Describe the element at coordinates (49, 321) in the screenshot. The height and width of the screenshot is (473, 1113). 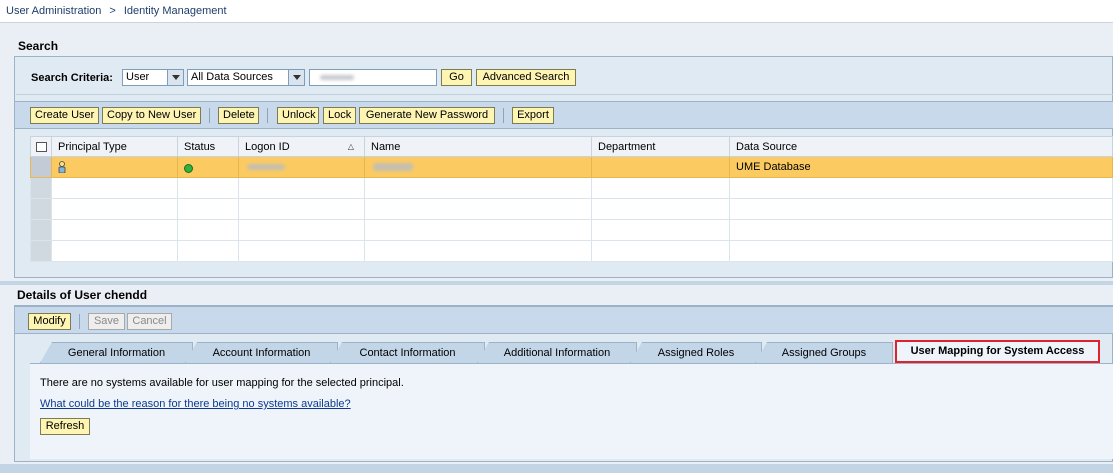
I see `modify-button: Modify` at that location.